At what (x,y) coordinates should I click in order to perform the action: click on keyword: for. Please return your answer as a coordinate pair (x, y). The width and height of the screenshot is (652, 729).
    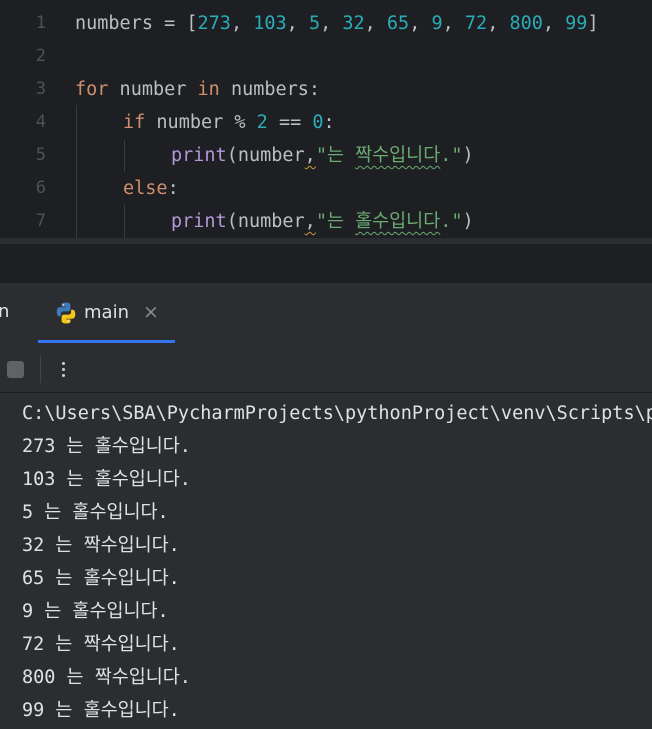
    Looking at the image, I should click on (92, 89).